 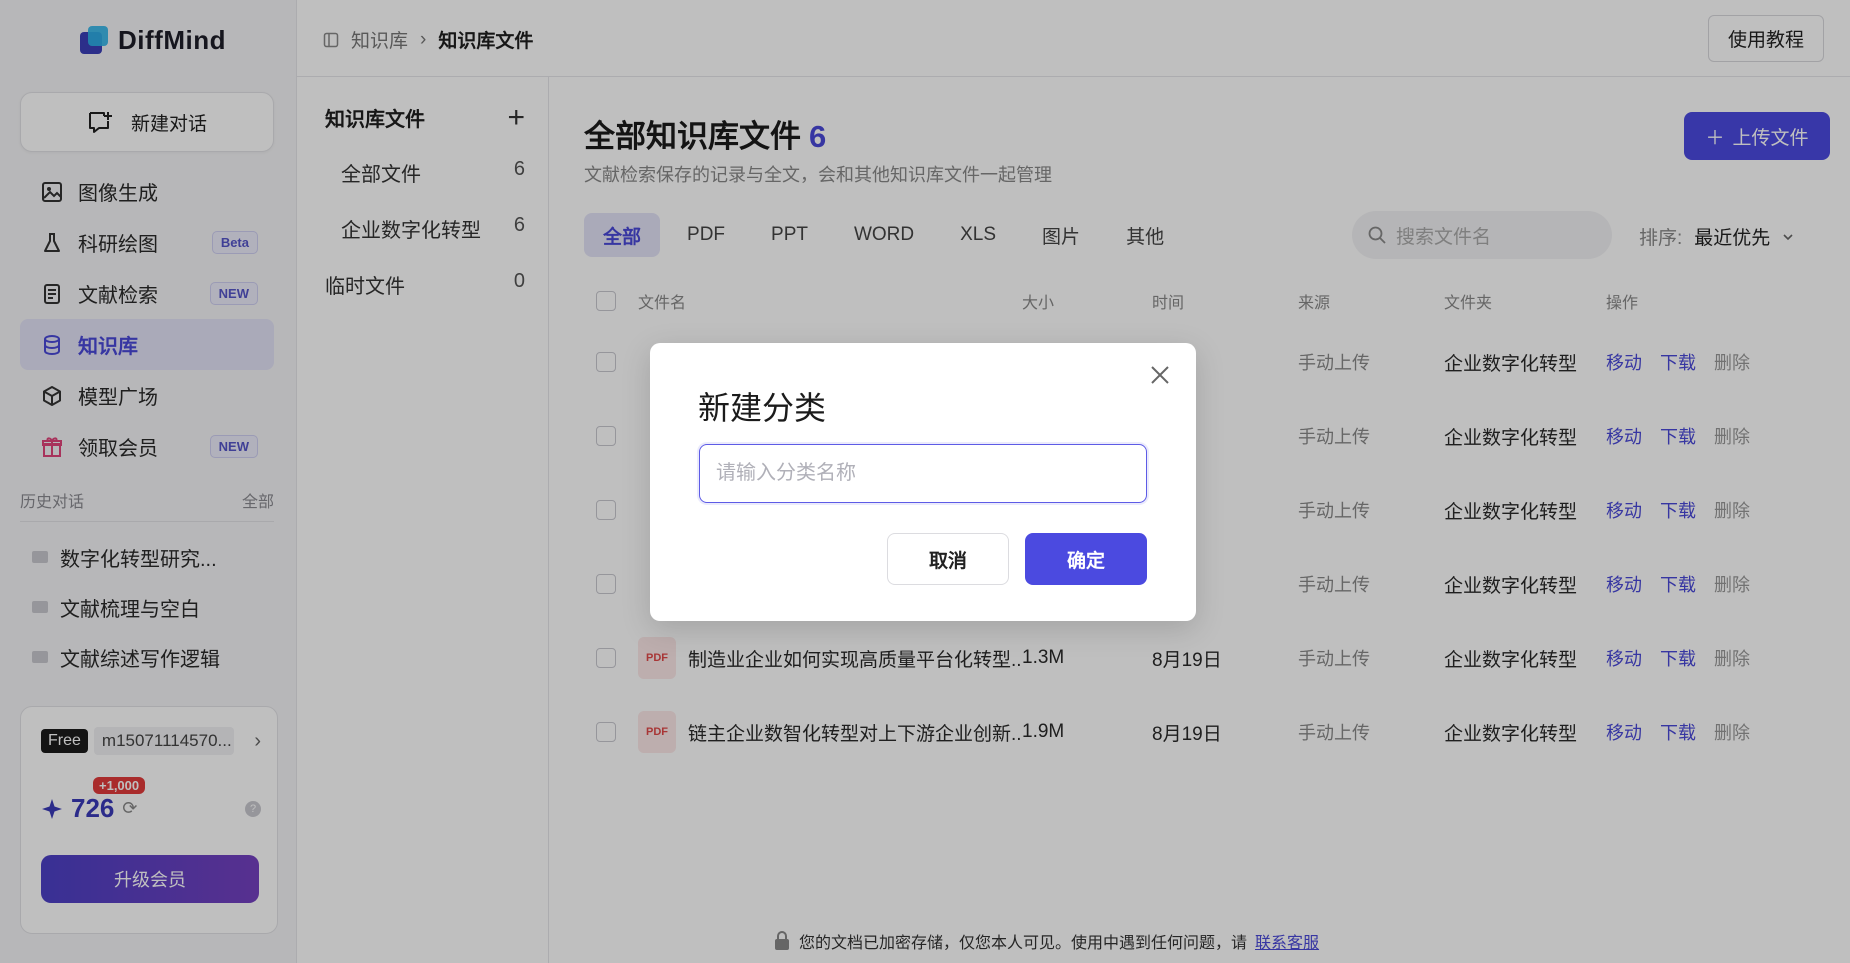 What do you see at coordinates (1086, 559) in the screenshot?
I see `confirm-button: 确定` at bounding box center [1086, 559].